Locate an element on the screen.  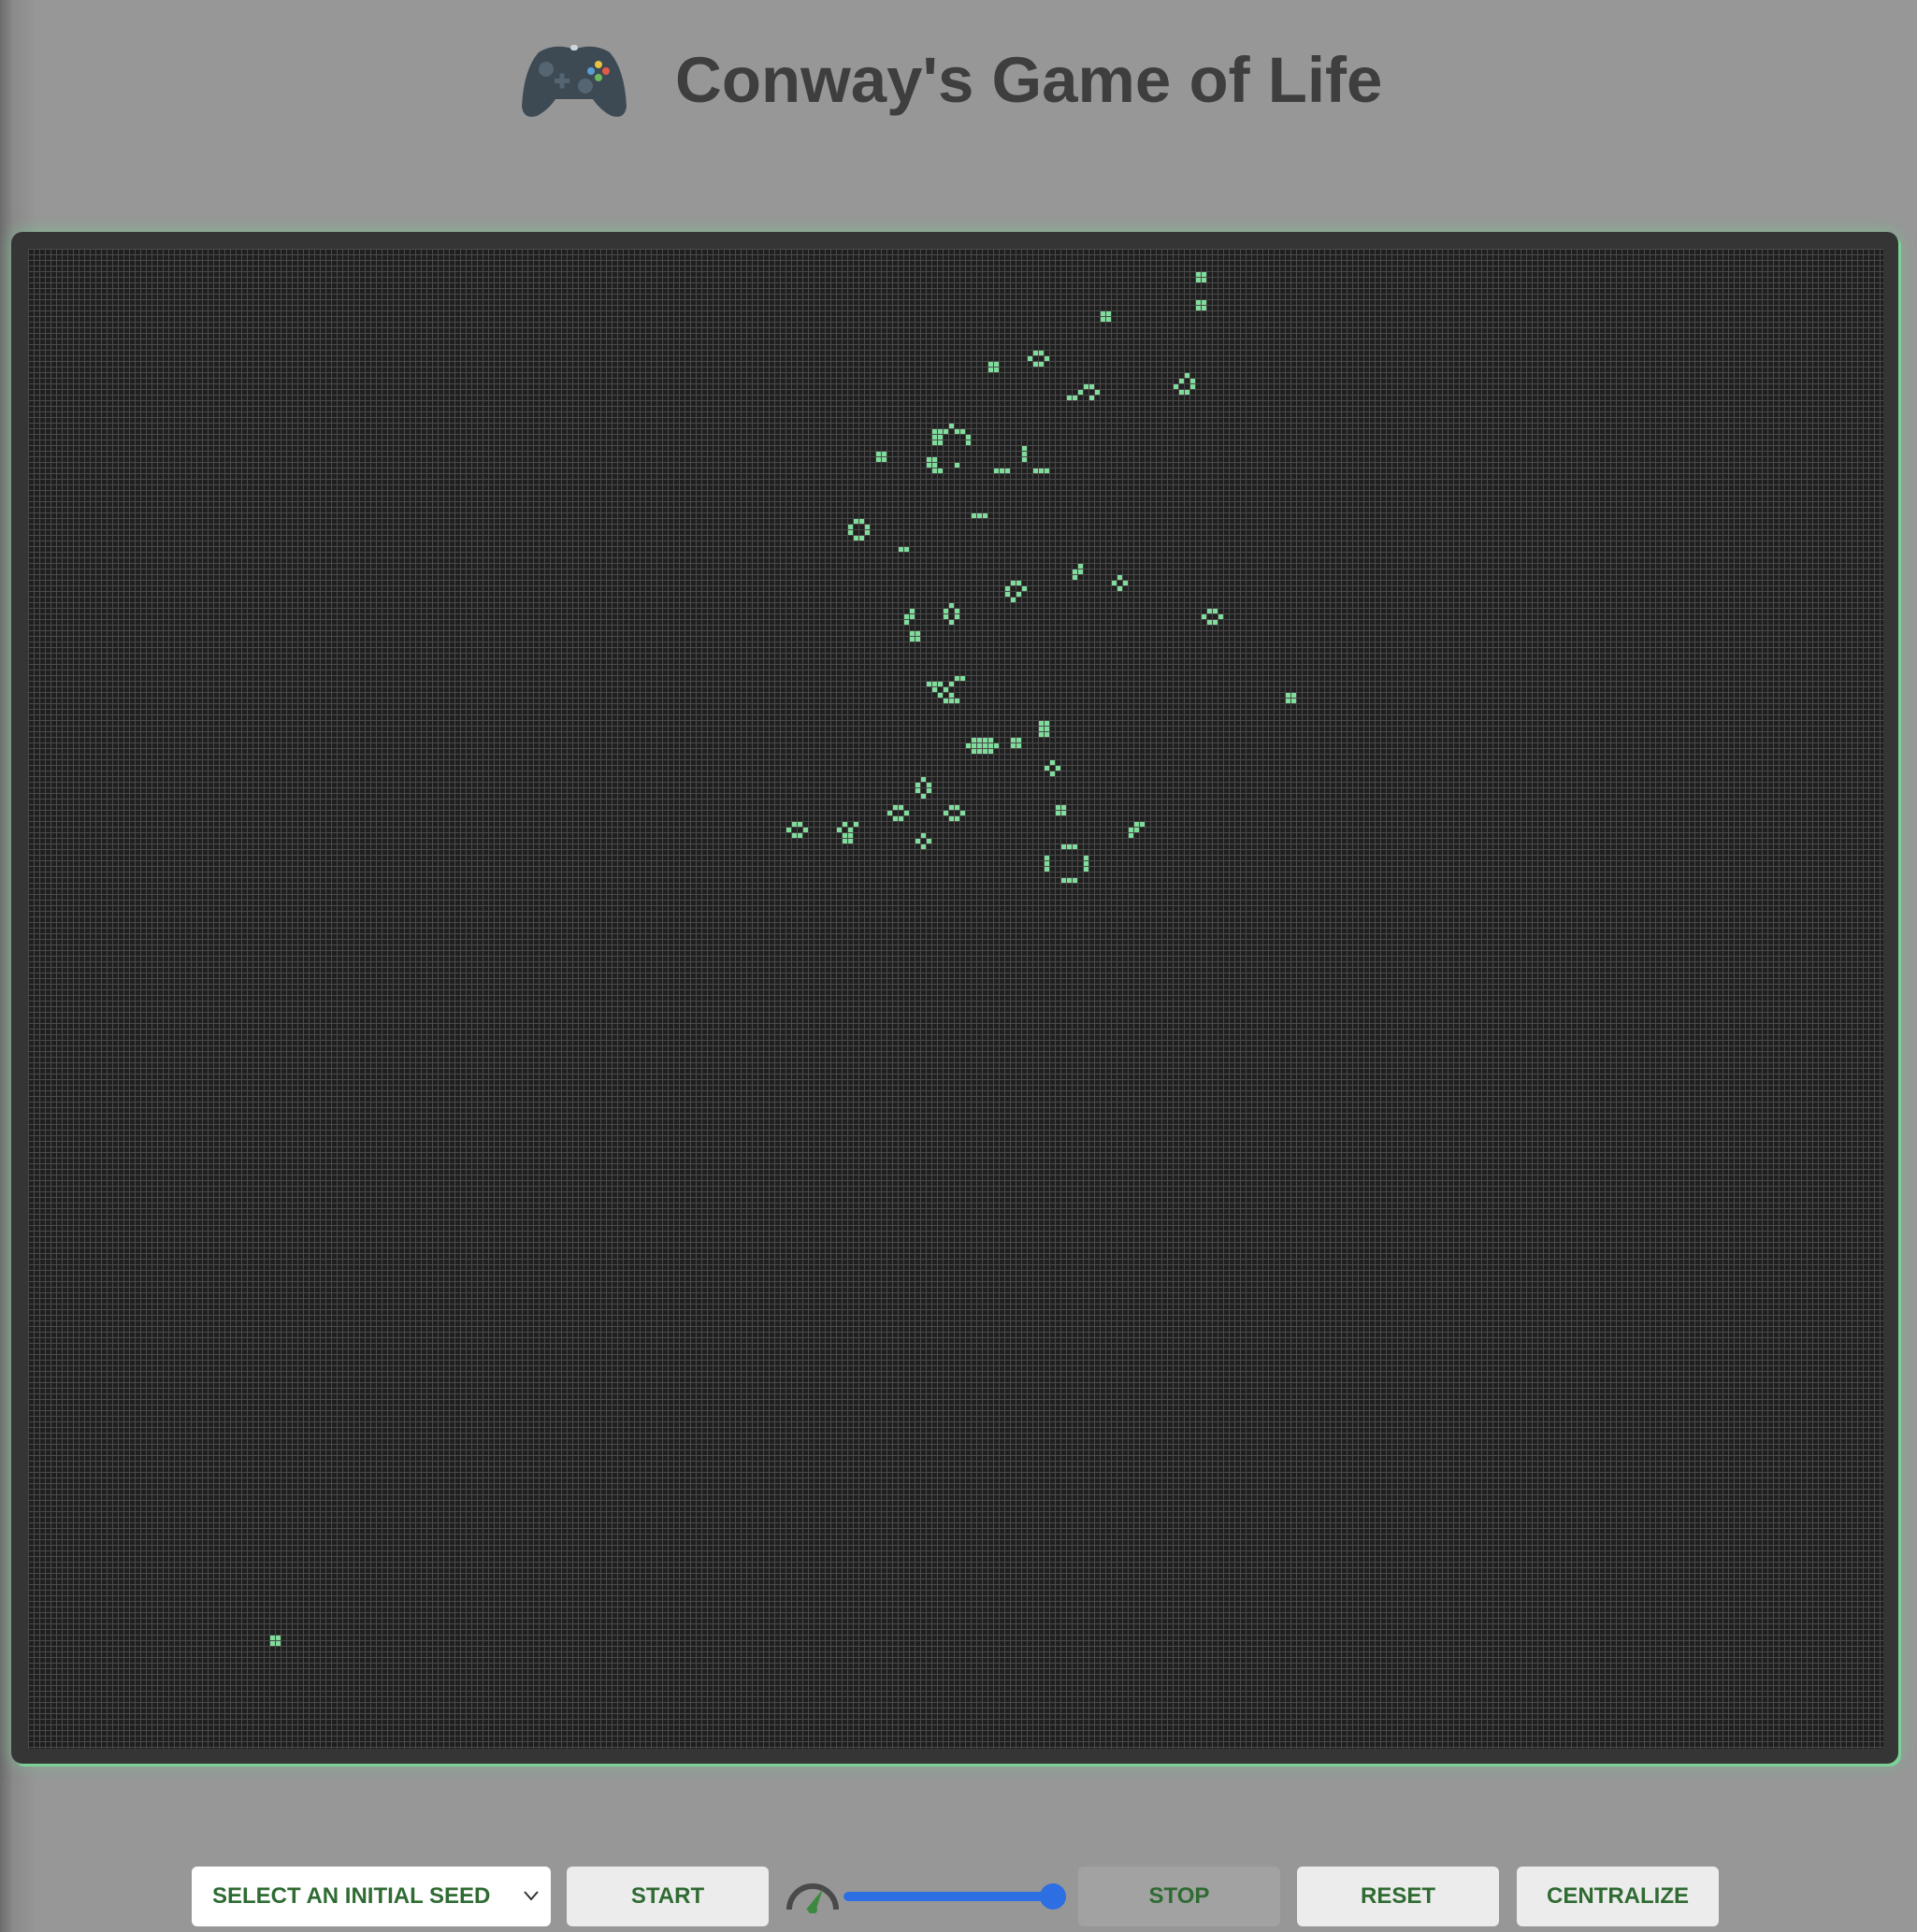
reset-button: RESET is located at coordinates (1398, 1896).